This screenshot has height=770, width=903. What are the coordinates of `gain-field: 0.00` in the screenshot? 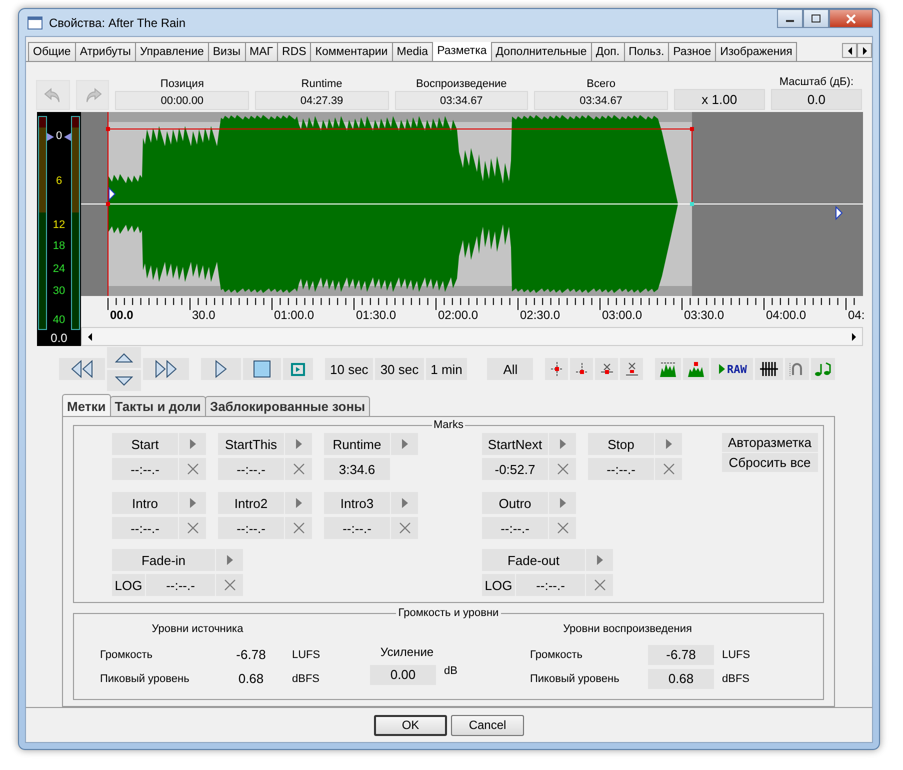 It's located at (403, 675).